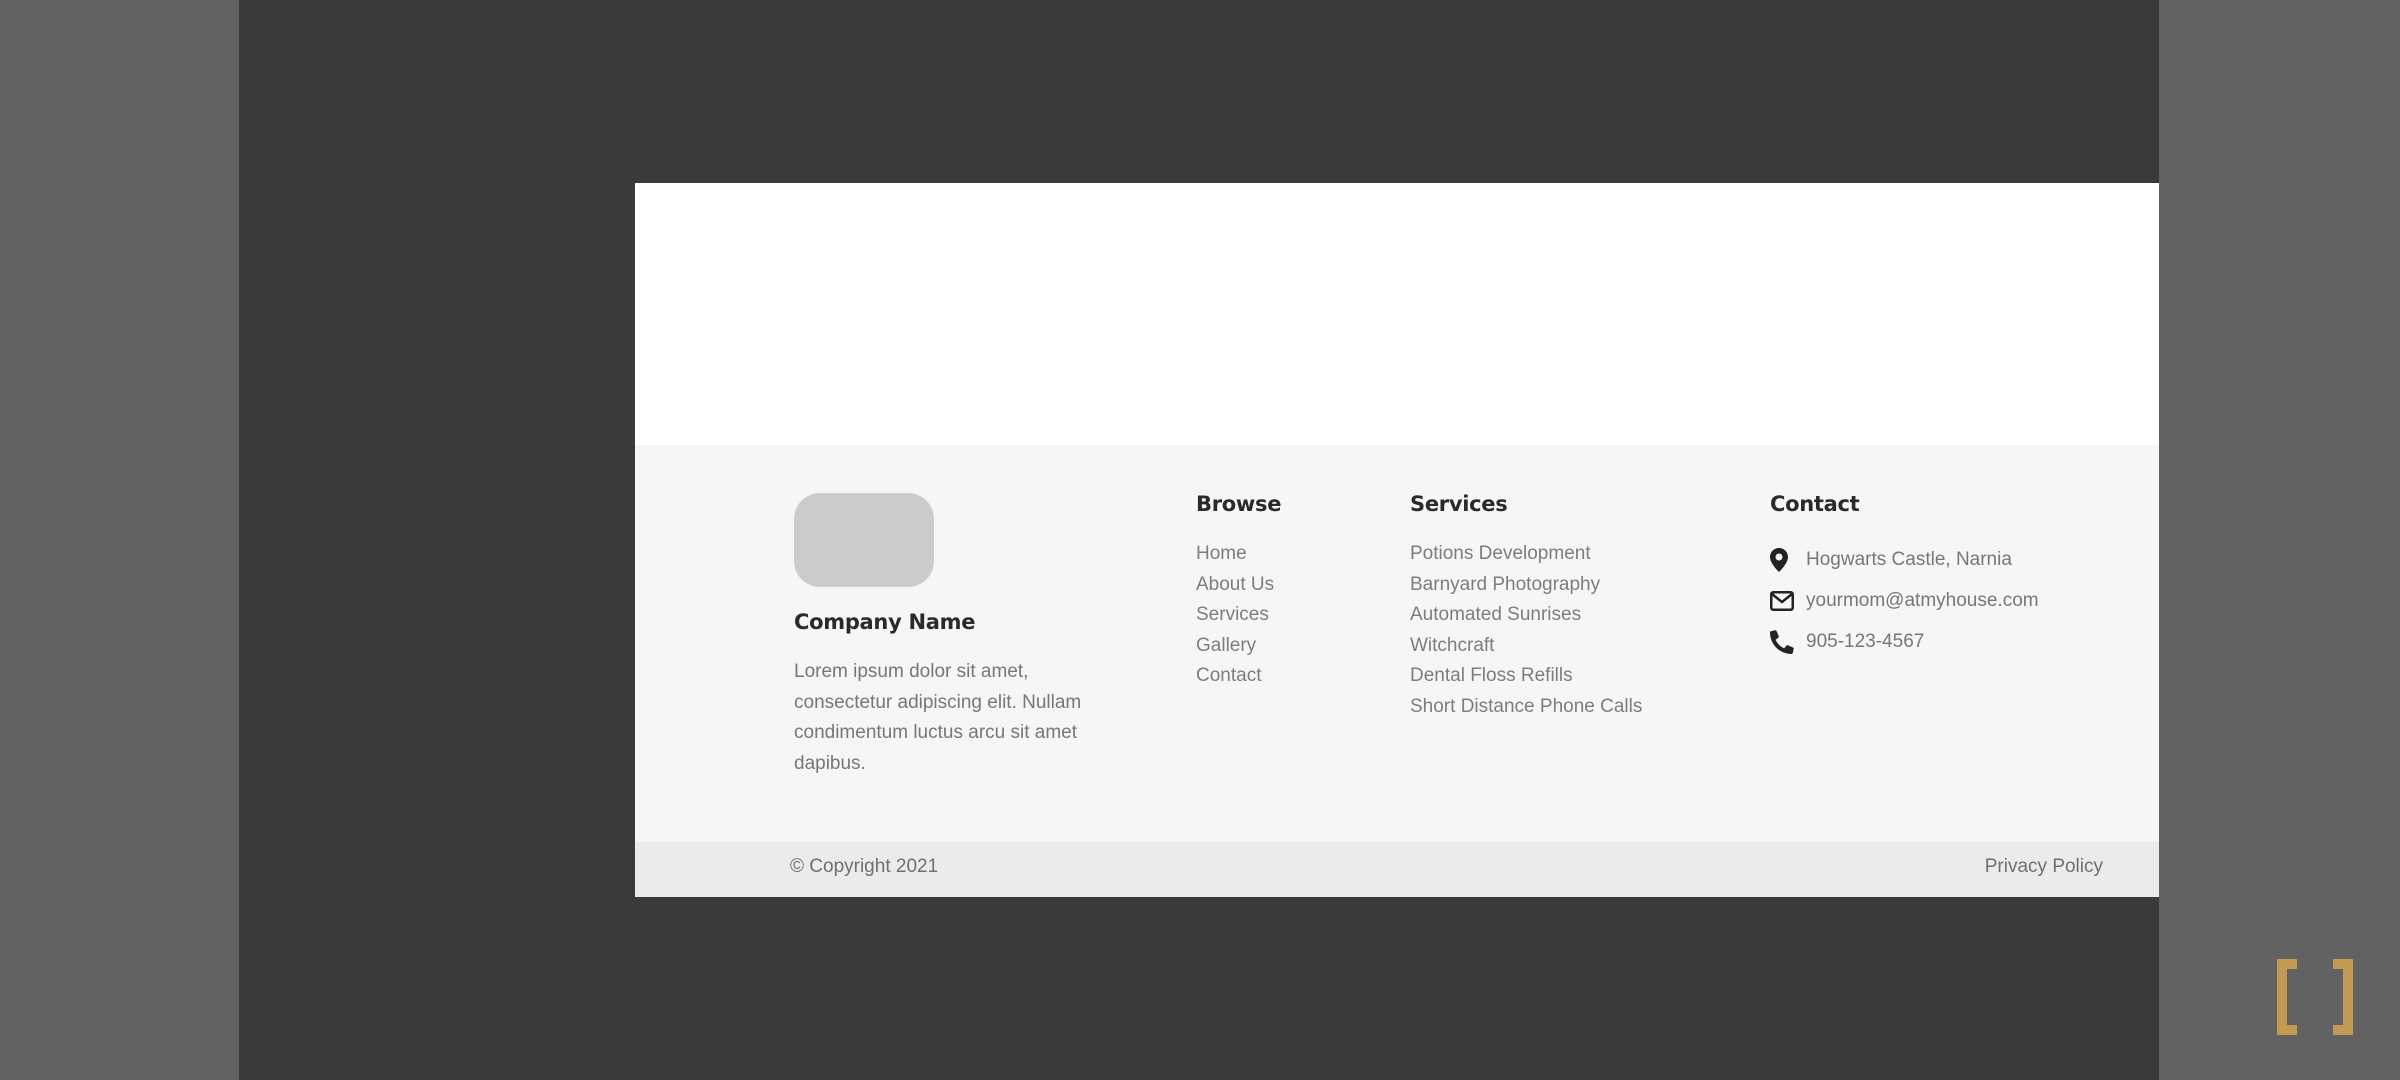 The width and height of the screenshot is (2400, 1080). What do you see at coordinates (1526, 707) in the screenshot?
I see `service-link-short-distance-phone-calls: Short Distance Phone Calls` at bounding box center [1526, 707].